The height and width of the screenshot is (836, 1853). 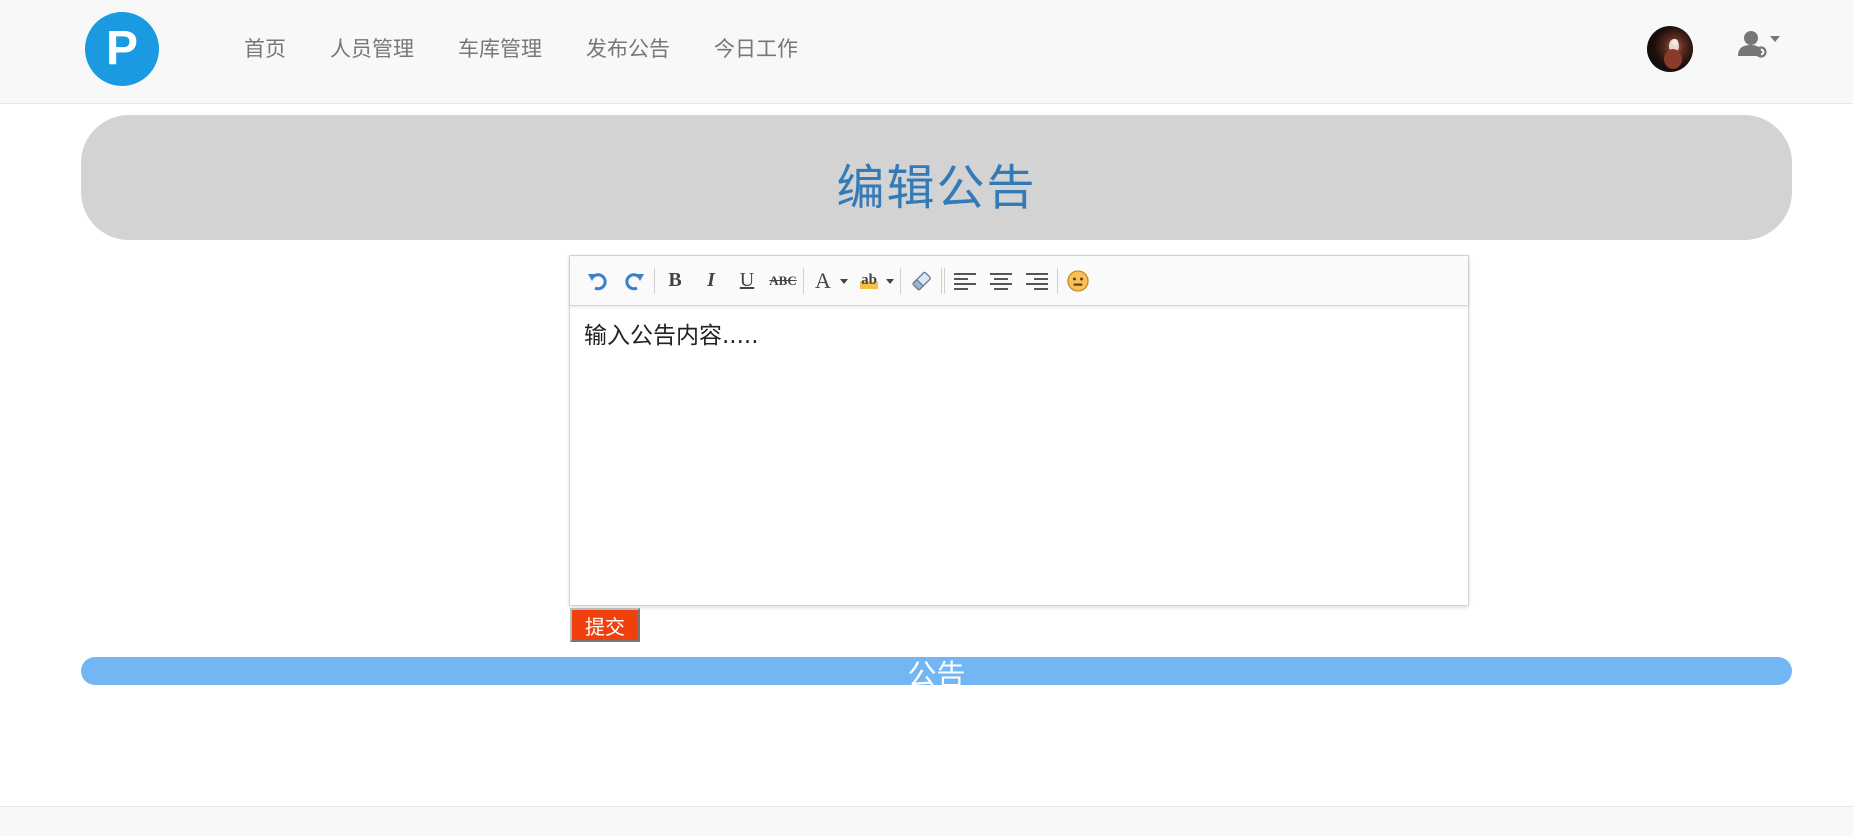 What do you see at coordinates (869, 280) in the screenshot?
I see `highlight-color-icon: ab` at bounding box center [869, 280].